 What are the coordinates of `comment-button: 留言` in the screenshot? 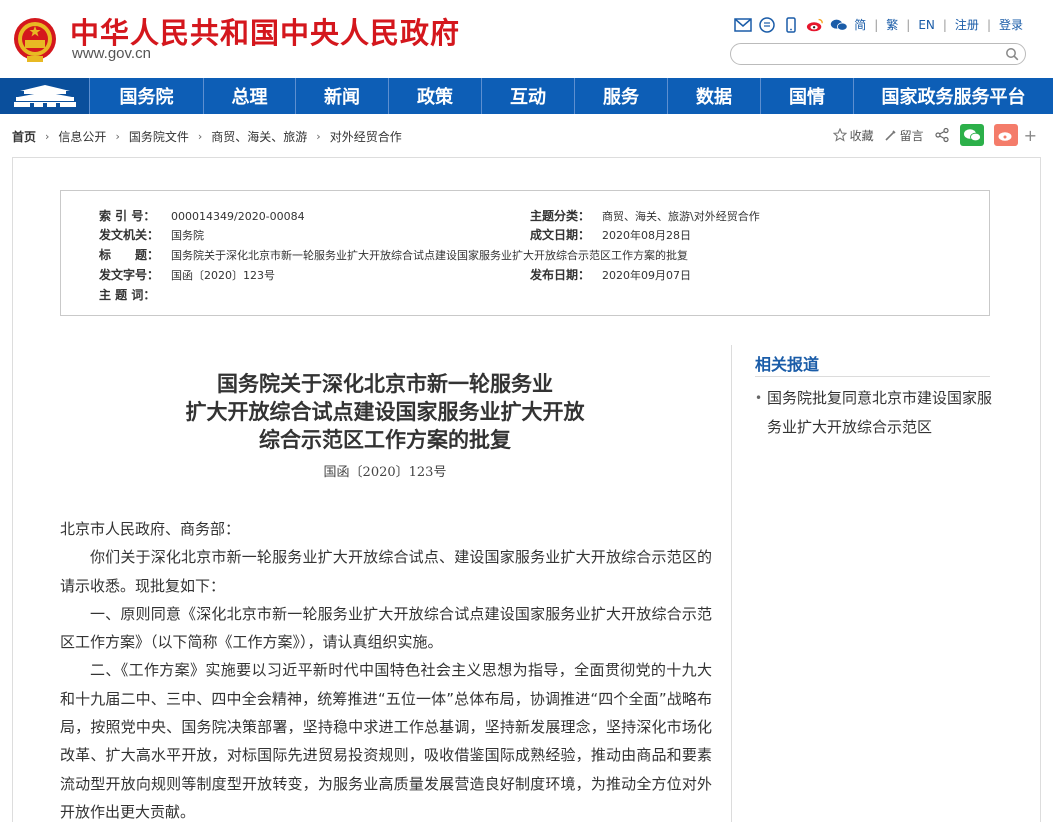 It's located at (904, 135).